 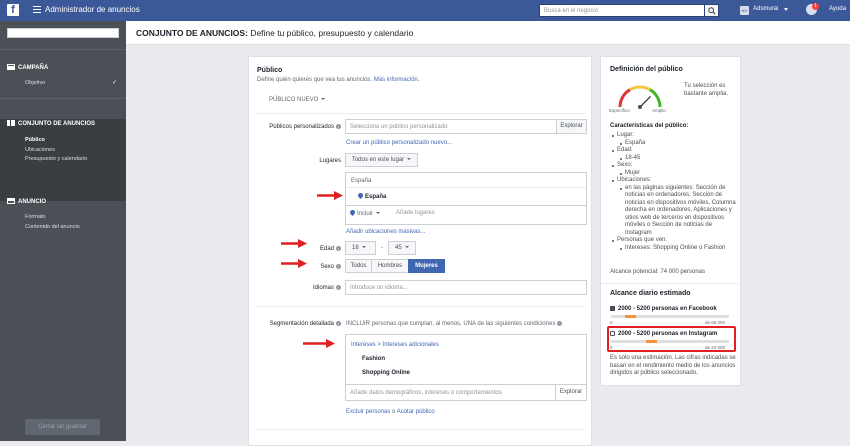 What do you see at coordinates (352, 213) in the screenshot?
I see `location-pin-icon` at bounding box center [352, 213].